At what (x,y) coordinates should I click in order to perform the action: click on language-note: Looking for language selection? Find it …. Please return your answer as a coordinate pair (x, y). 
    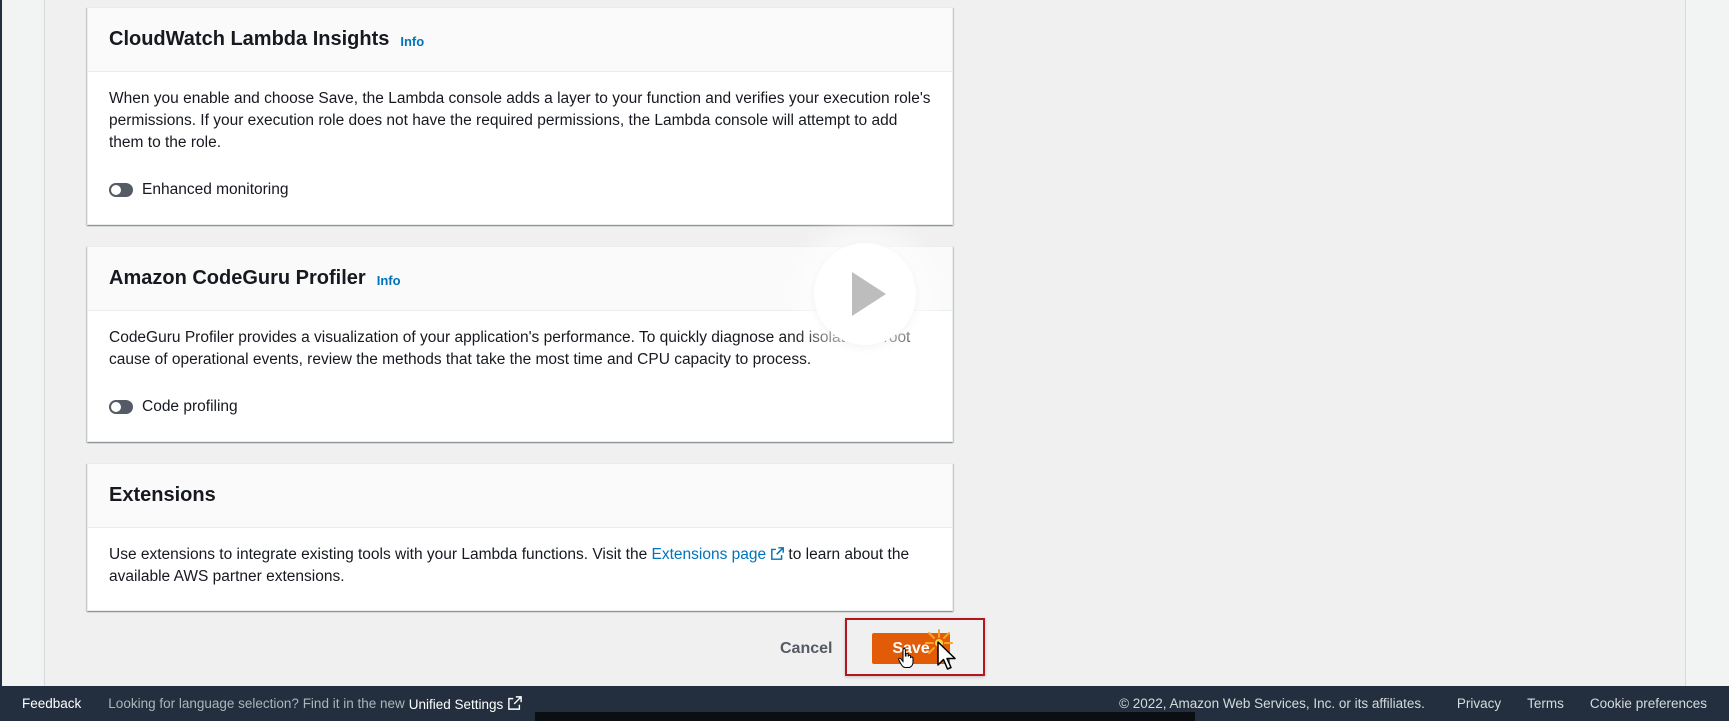
    Looking at the image, I should click on (256, 703).